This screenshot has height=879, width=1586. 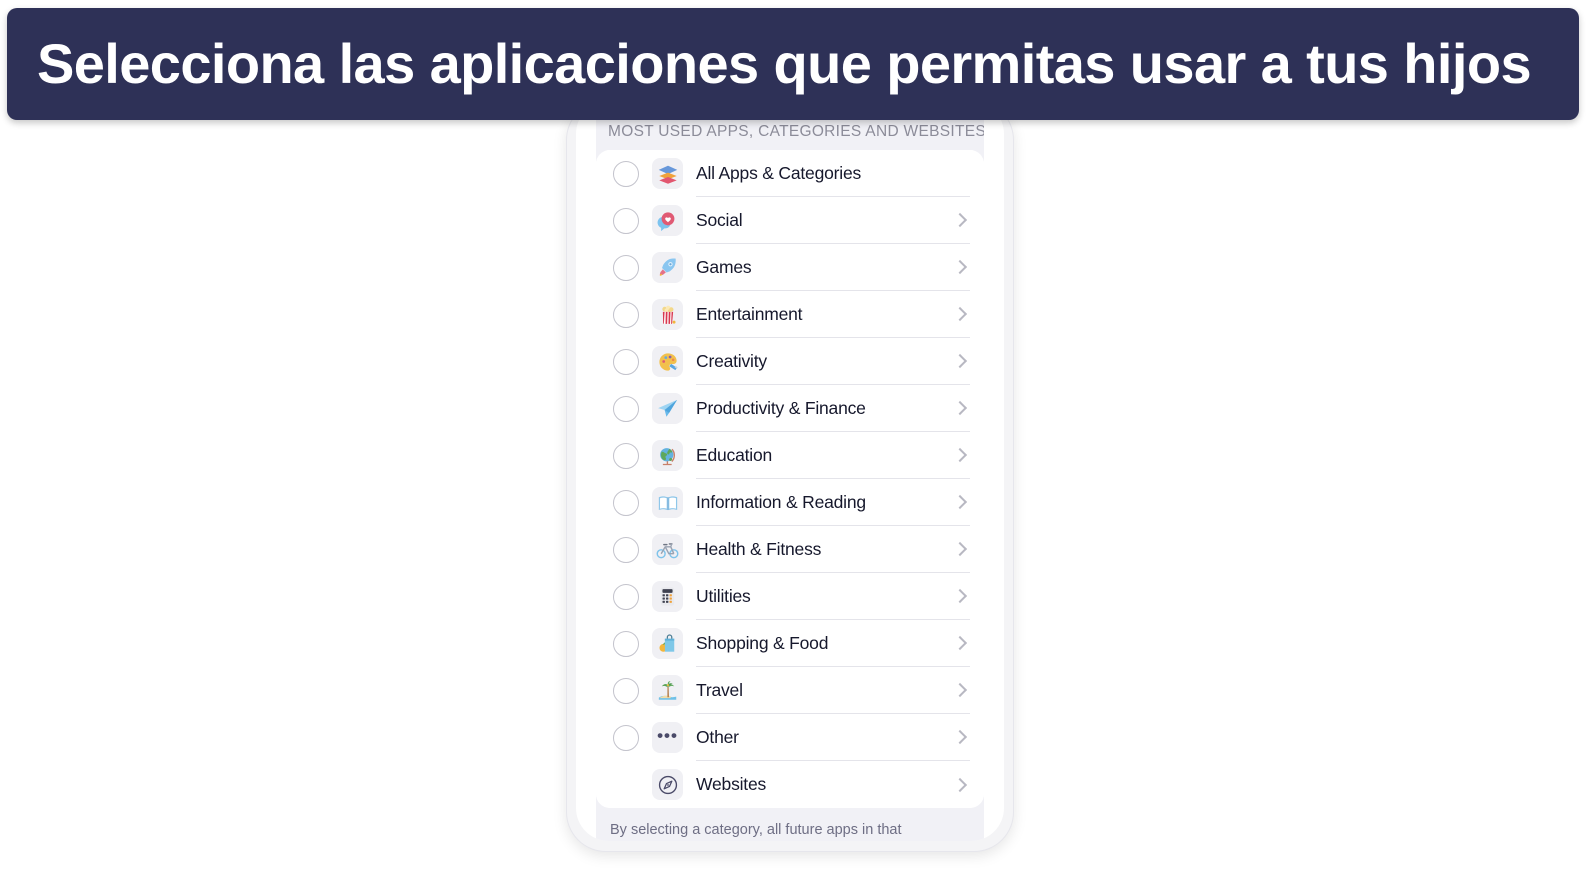 I want to click on category-label: Health & Fitness, so click(x=759, y=548).